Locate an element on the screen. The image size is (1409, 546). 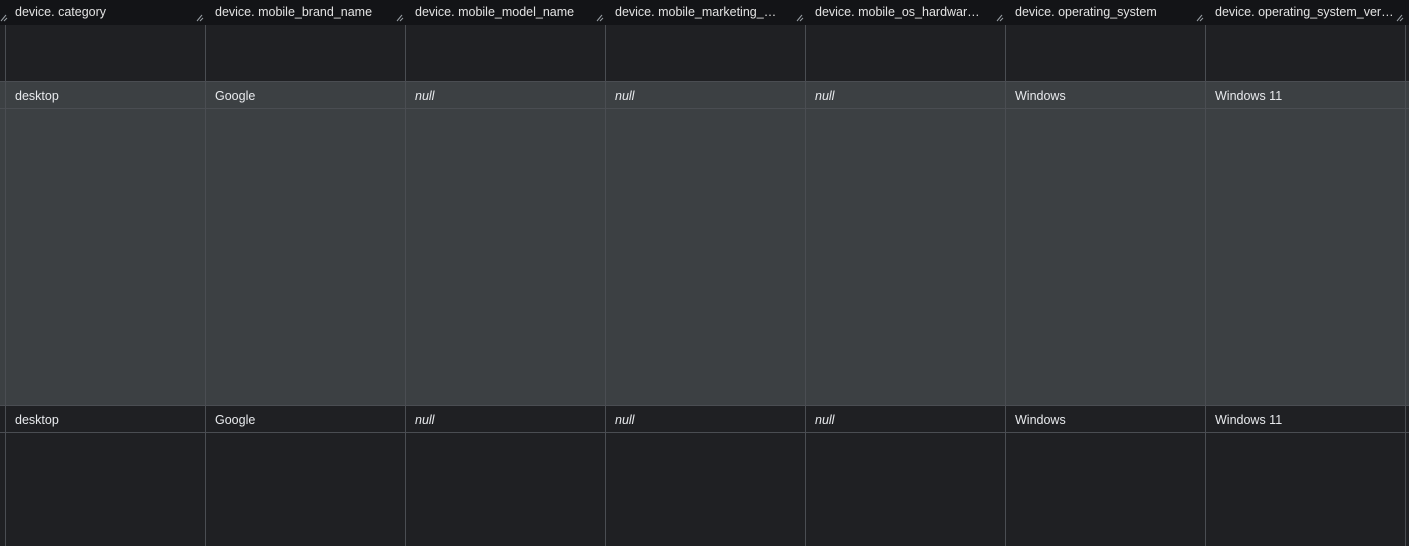
column-header-operating-system: device. operating_system is located at coordinates (1105, 12).